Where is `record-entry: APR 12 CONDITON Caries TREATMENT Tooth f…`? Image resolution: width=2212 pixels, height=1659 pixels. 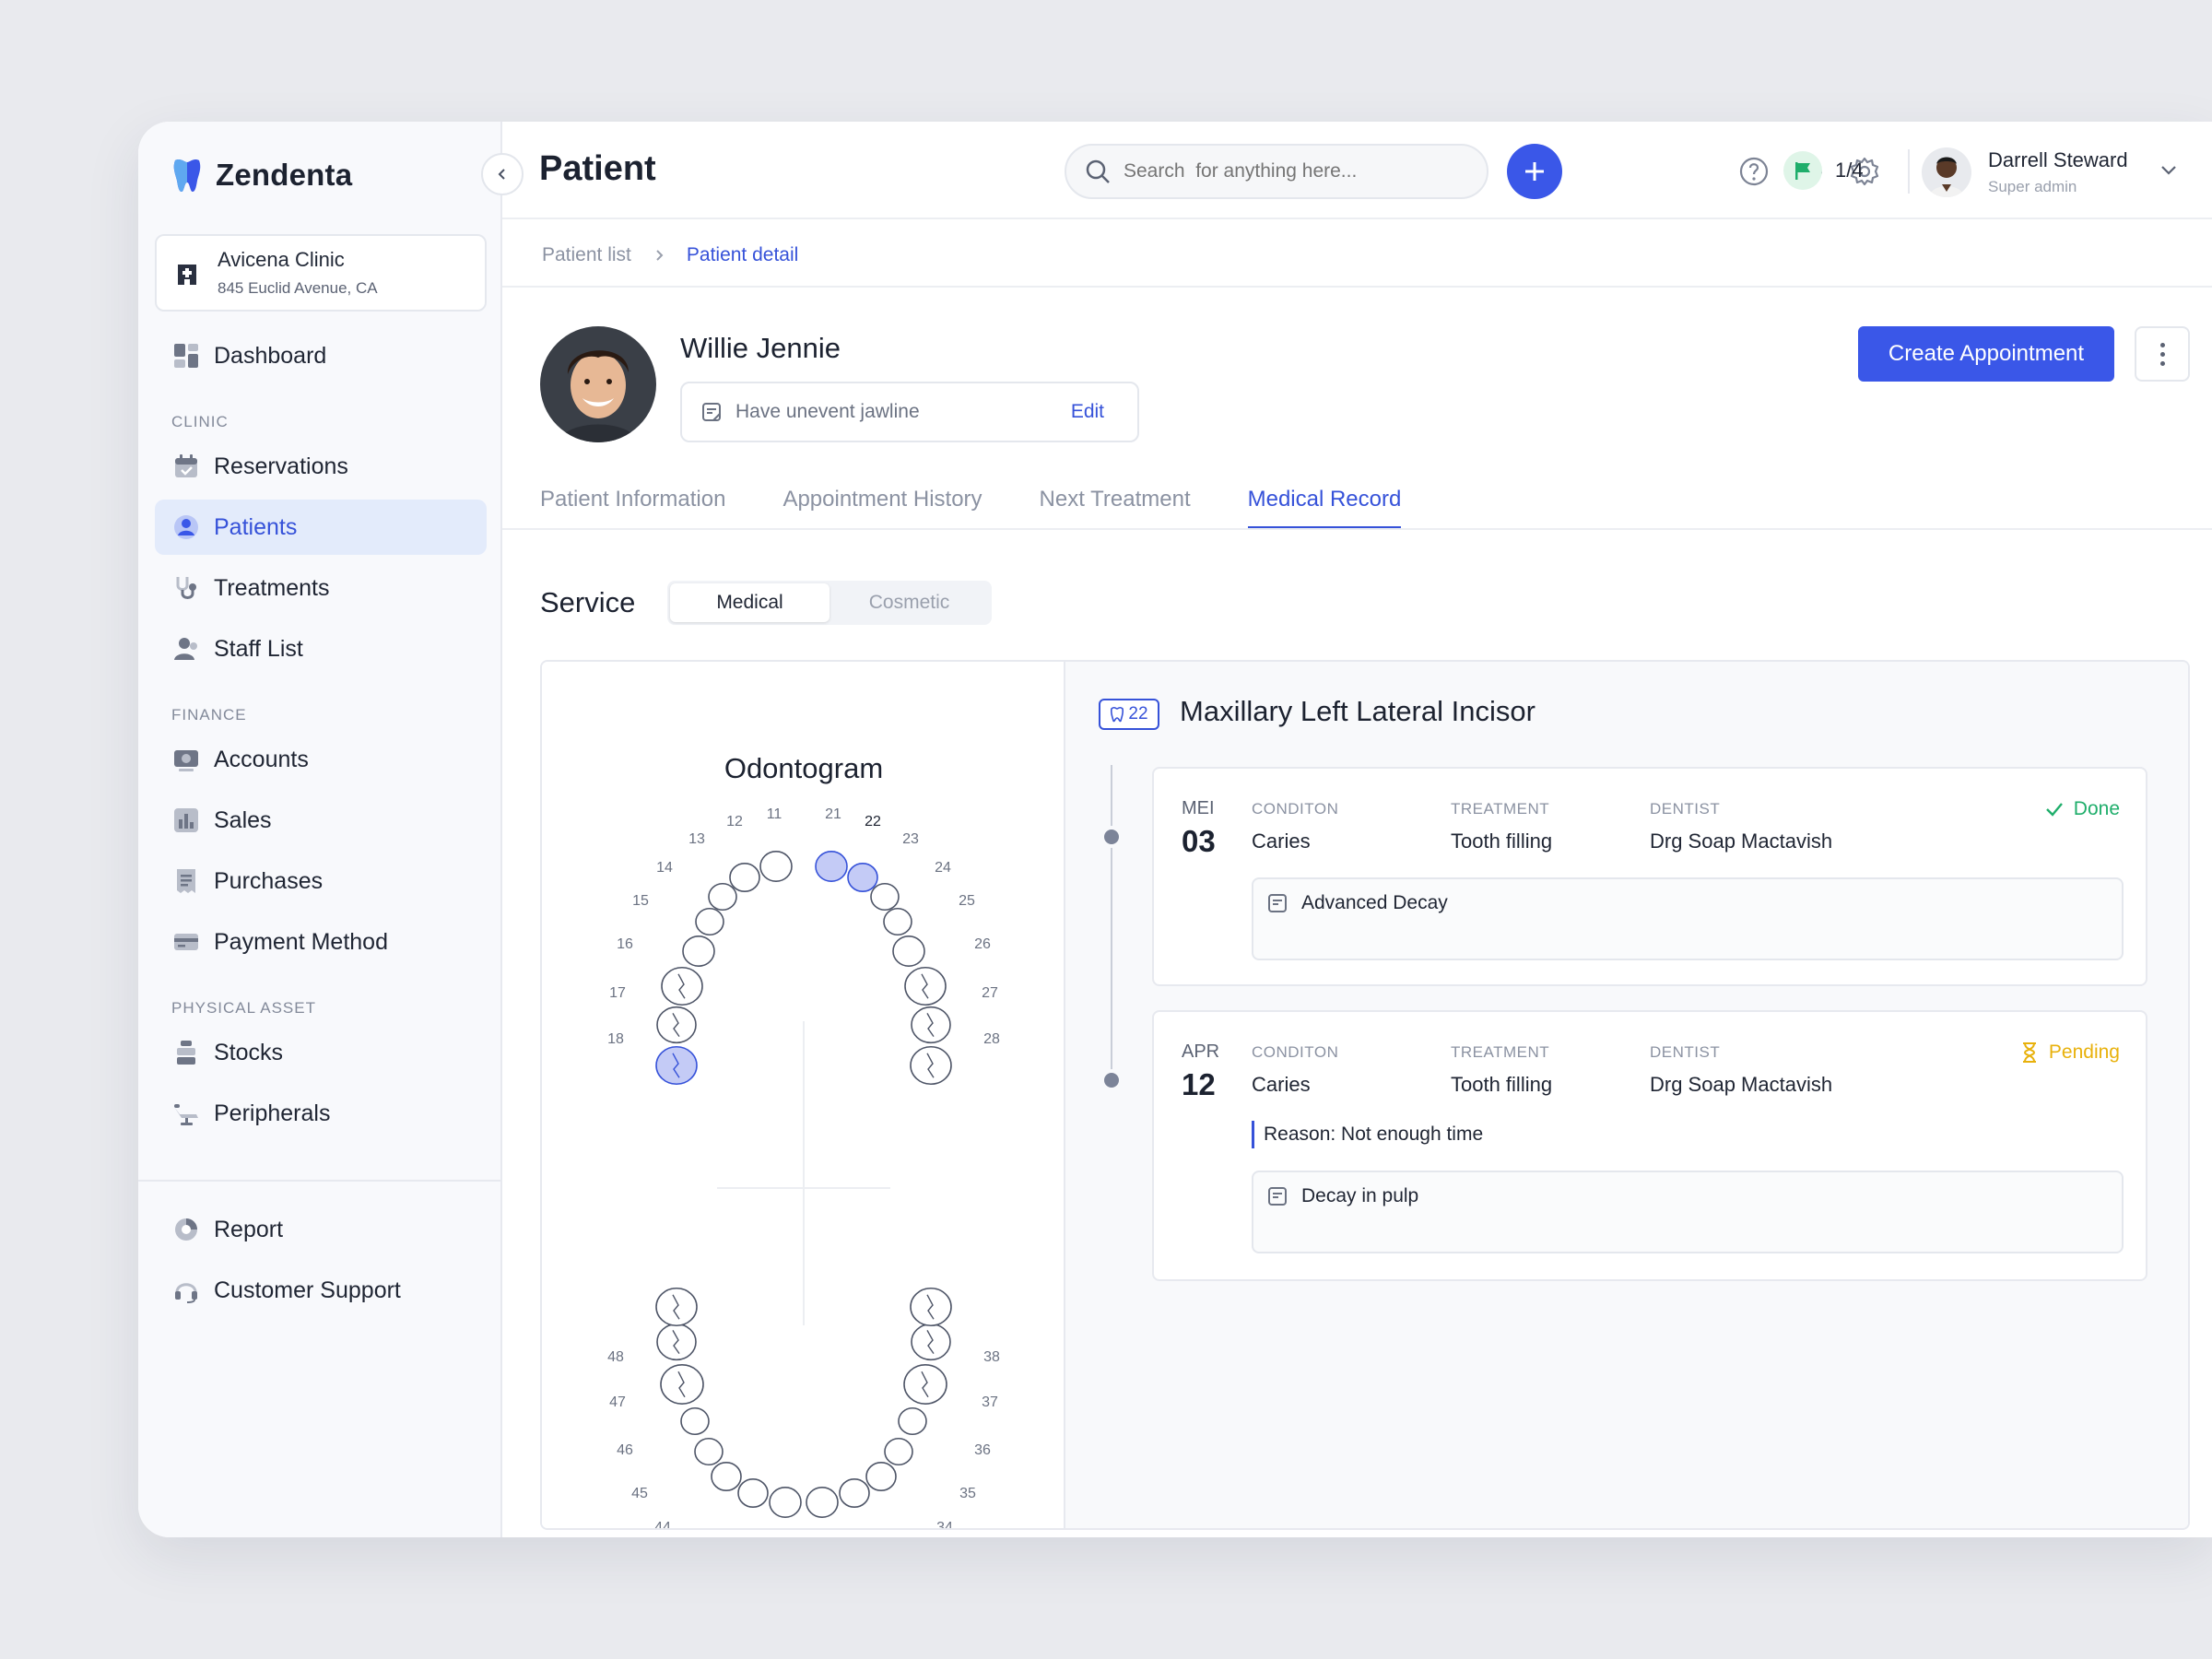 record-entry: APR 12 CONDITON Caries TREATMENT Tooth f… is located at coordinates (1649, 1145).